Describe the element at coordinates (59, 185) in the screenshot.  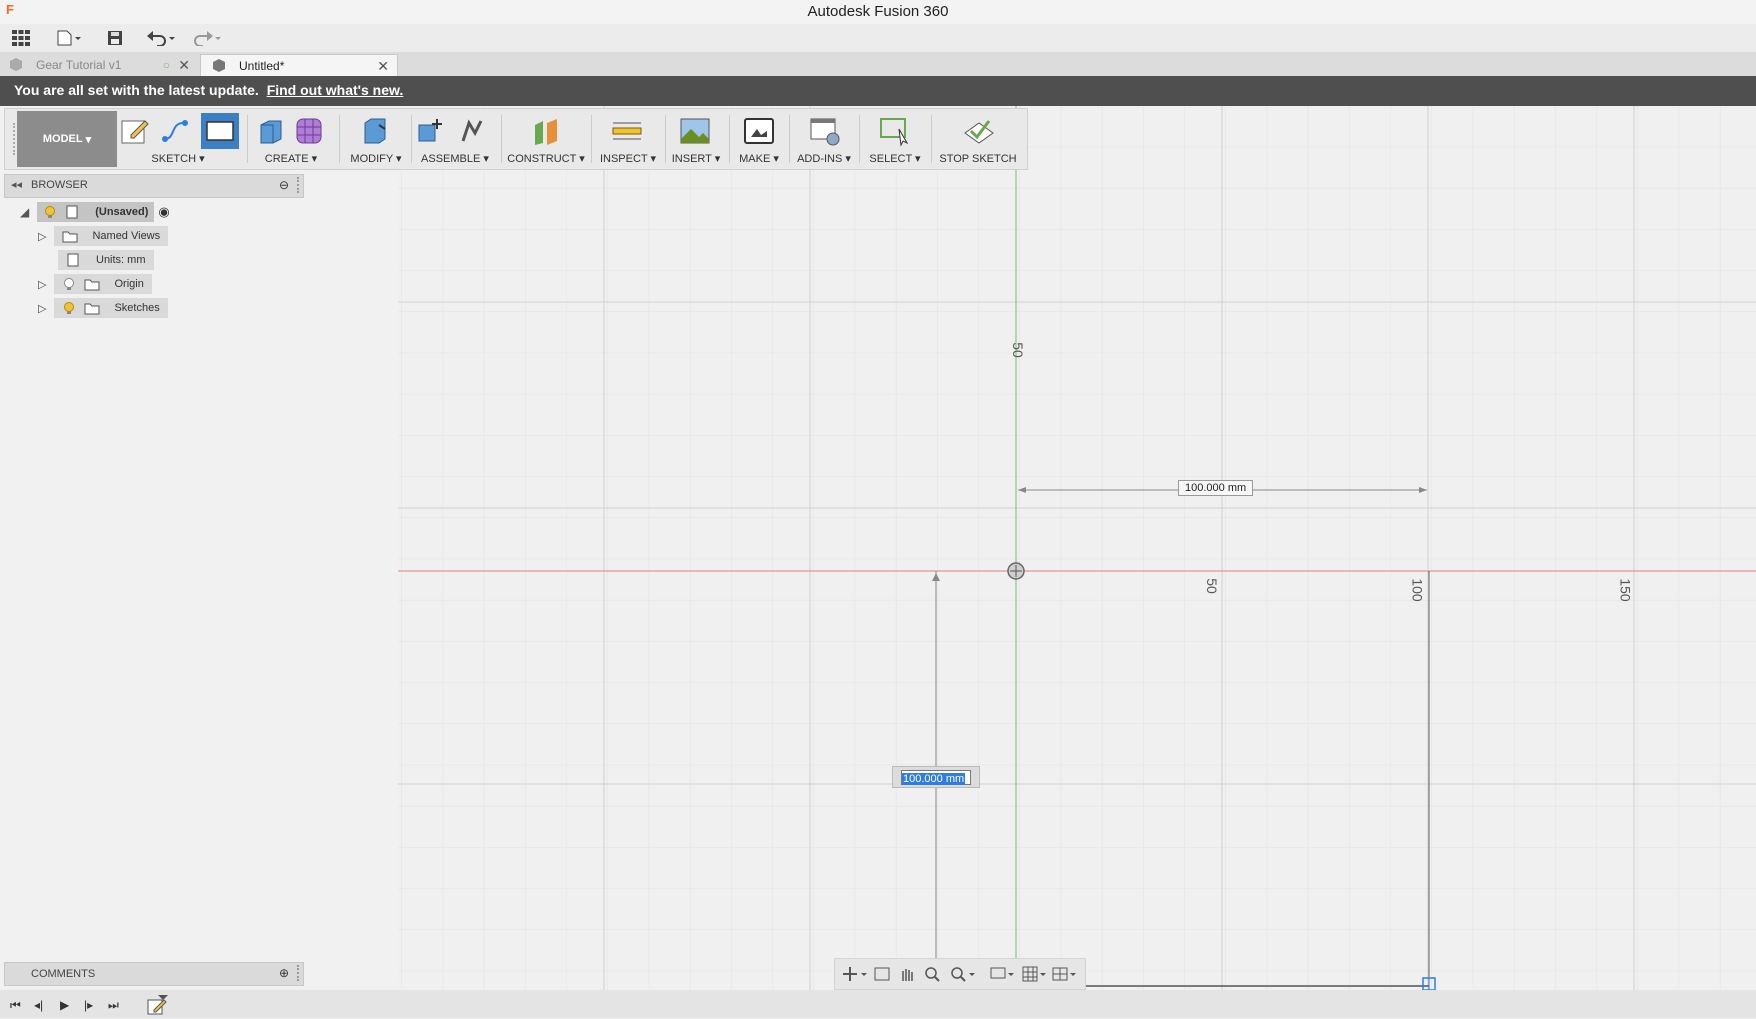
I see `browser-title: BROWSER` at that location.